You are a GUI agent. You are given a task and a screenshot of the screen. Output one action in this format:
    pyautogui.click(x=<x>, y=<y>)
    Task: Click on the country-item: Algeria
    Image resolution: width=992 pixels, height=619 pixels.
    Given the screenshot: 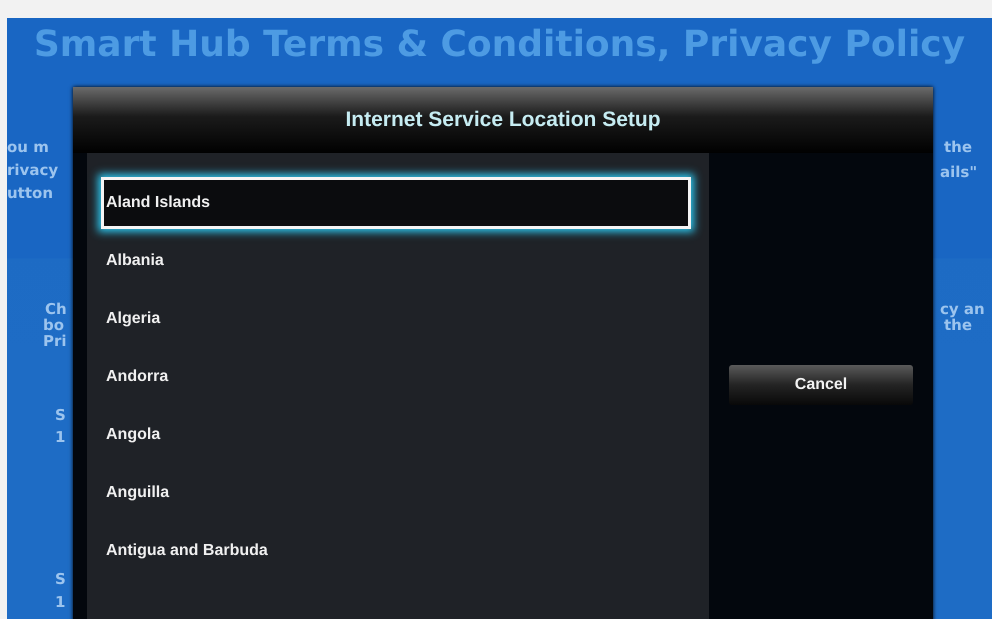 What is the action you would take?
    pyautogui.click(x=396, y=319)
    